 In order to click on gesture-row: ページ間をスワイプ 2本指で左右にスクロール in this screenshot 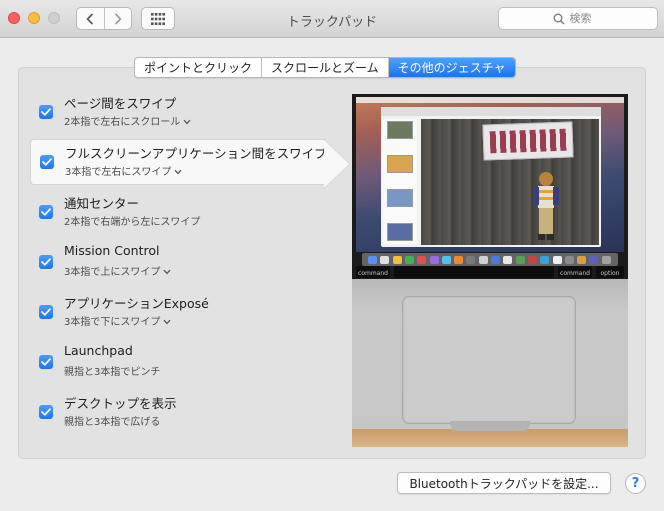, I will do `click(189, 113)`.